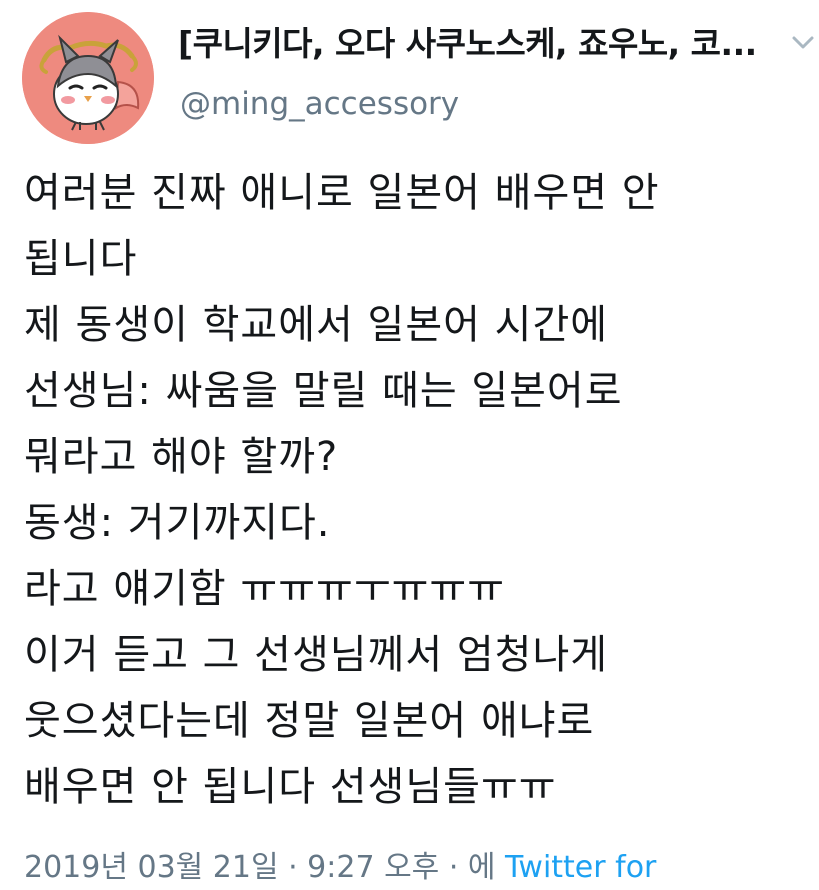 The image size is (819, 890). I want to click on timestamp: 2019년 03월 21일 · 9:27 오후 · 에, so click(260, 867).